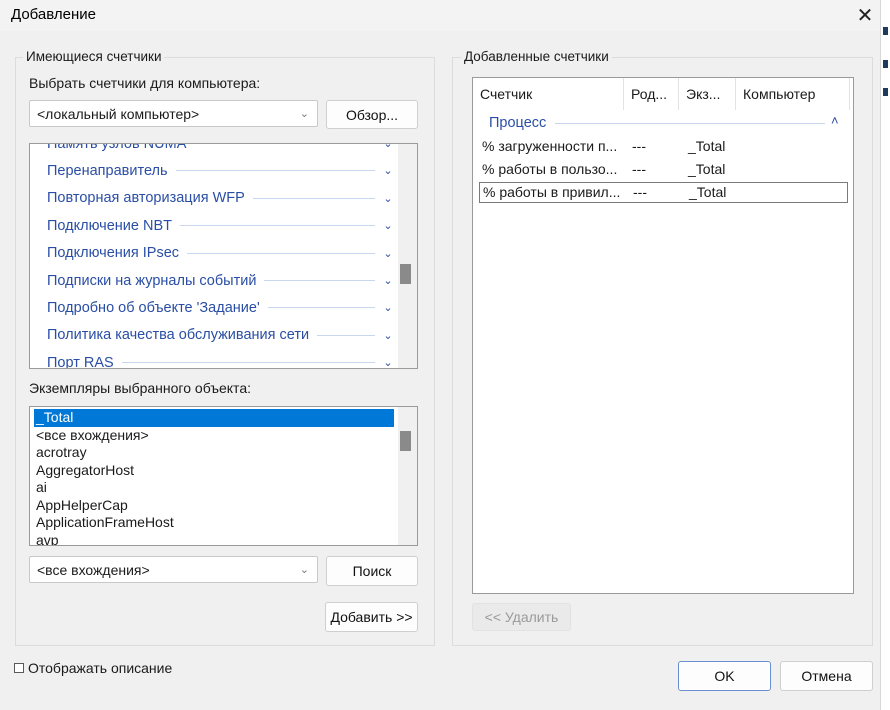 The width and height of the screenshot is (890, 710). What do you see at coordinates (536, 56) in the screenshot?
I see `added-counters-title: Добавленные счетчики` at bounding box center [536, 56].